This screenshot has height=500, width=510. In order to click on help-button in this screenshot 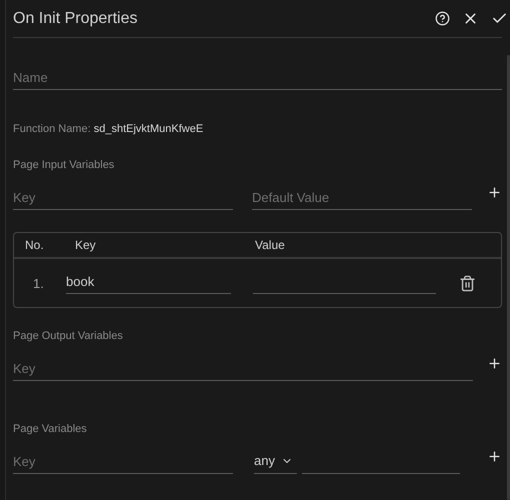, I will do `click(442, 18)`.